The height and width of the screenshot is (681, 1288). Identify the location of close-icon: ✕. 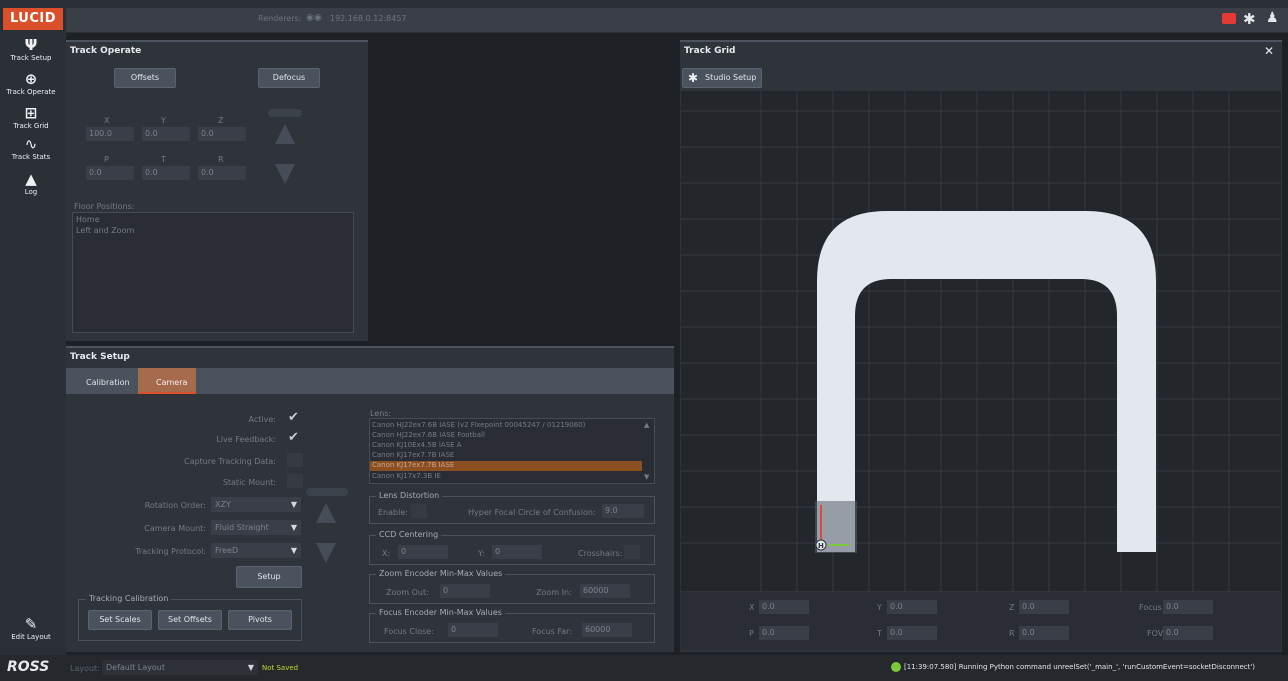
(1269, 51).